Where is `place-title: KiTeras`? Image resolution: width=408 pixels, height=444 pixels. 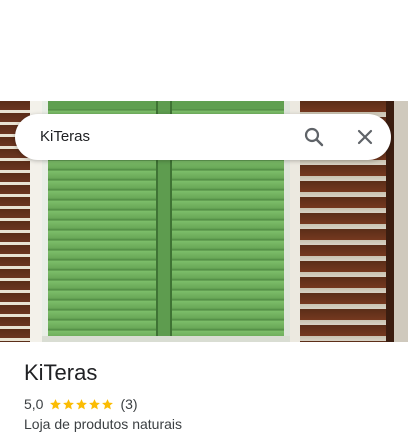 place-title: KiTeras is located at coordinates (61, 372).